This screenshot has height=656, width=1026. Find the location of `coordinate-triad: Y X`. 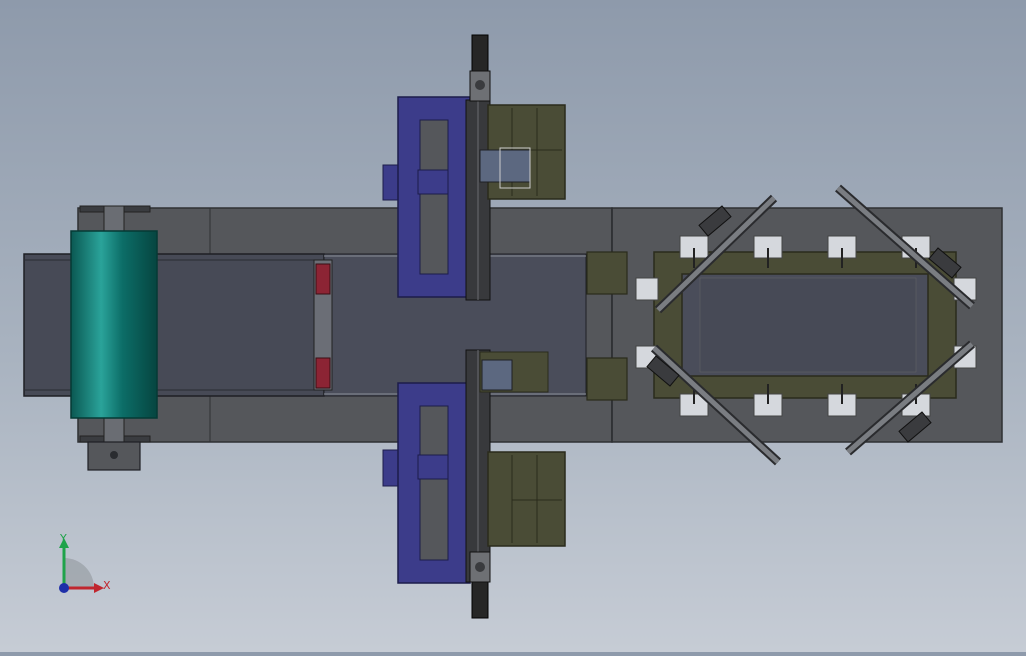

coordinate-triad: Y X is located at coordinates (85, 562).